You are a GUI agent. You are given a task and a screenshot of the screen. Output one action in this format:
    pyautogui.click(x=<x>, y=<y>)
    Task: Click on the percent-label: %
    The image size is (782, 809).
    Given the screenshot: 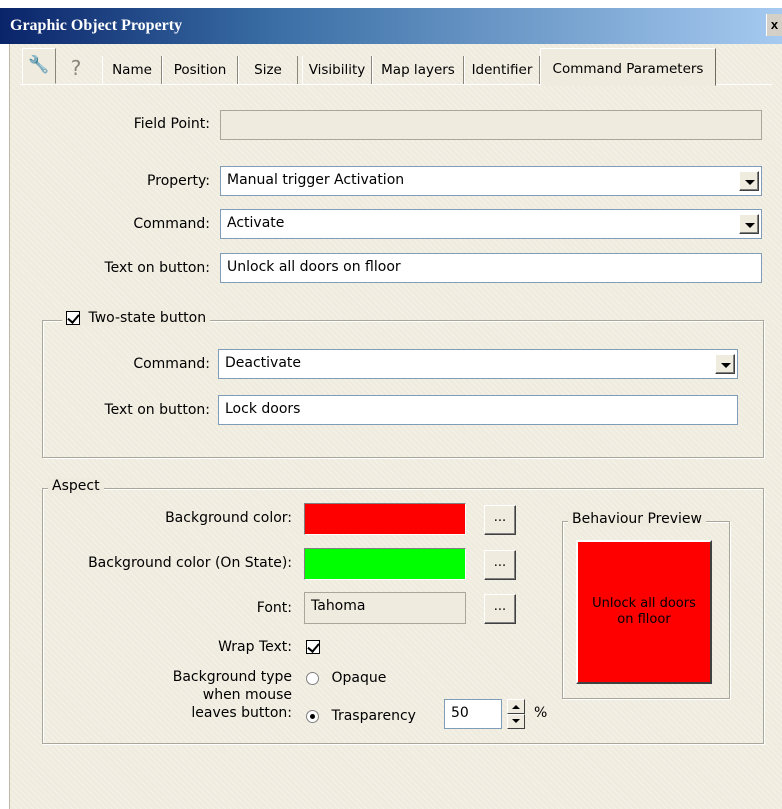 What is the action you would take?
    pyautogui.click(x=541, y=713)
    